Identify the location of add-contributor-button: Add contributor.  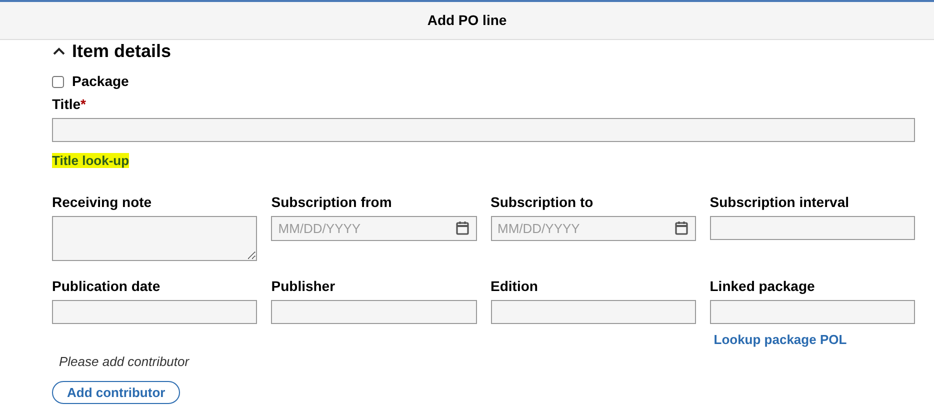
(116, 392).